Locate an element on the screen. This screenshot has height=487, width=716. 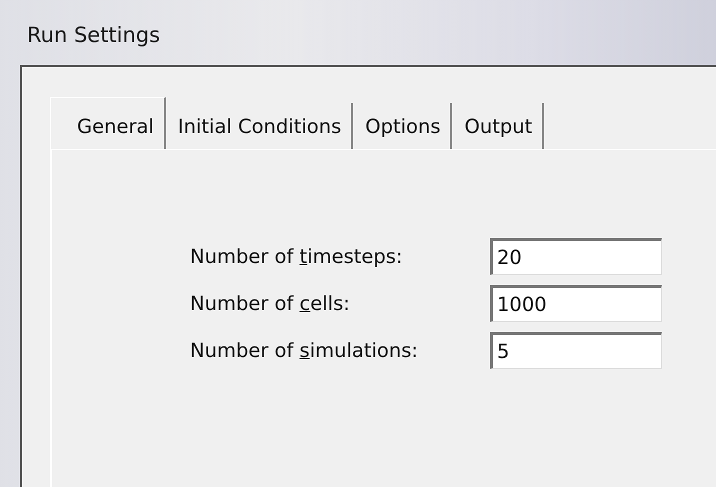
field-label: Number of cells: is located at coordinates (270, 303).